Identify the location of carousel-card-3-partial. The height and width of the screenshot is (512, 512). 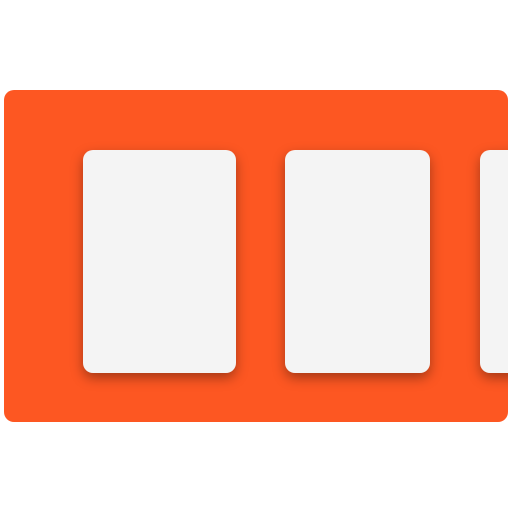
(494, 261).